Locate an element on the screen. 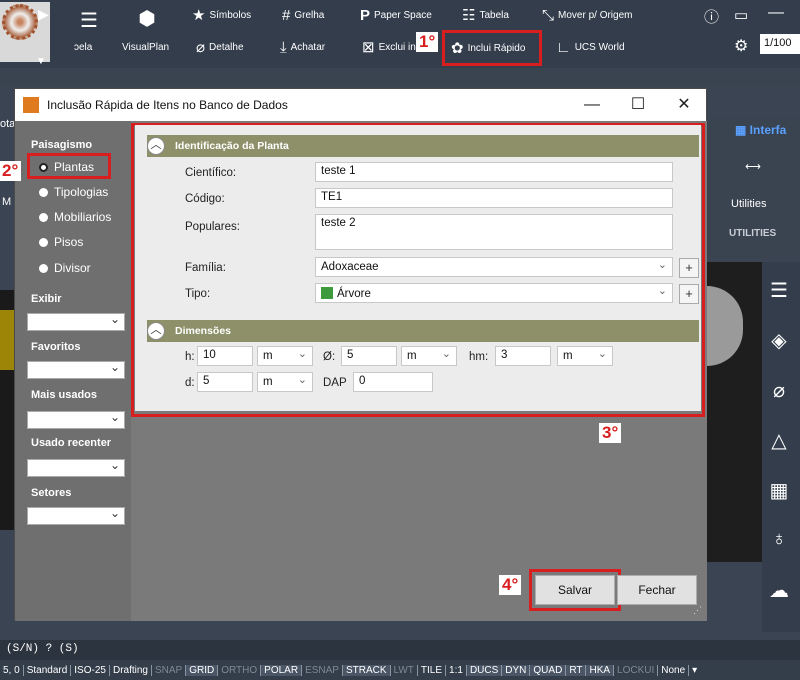 This screenshot has height=680, width=800. blocks-icon: ▦ is located at coordinates (779, 490).